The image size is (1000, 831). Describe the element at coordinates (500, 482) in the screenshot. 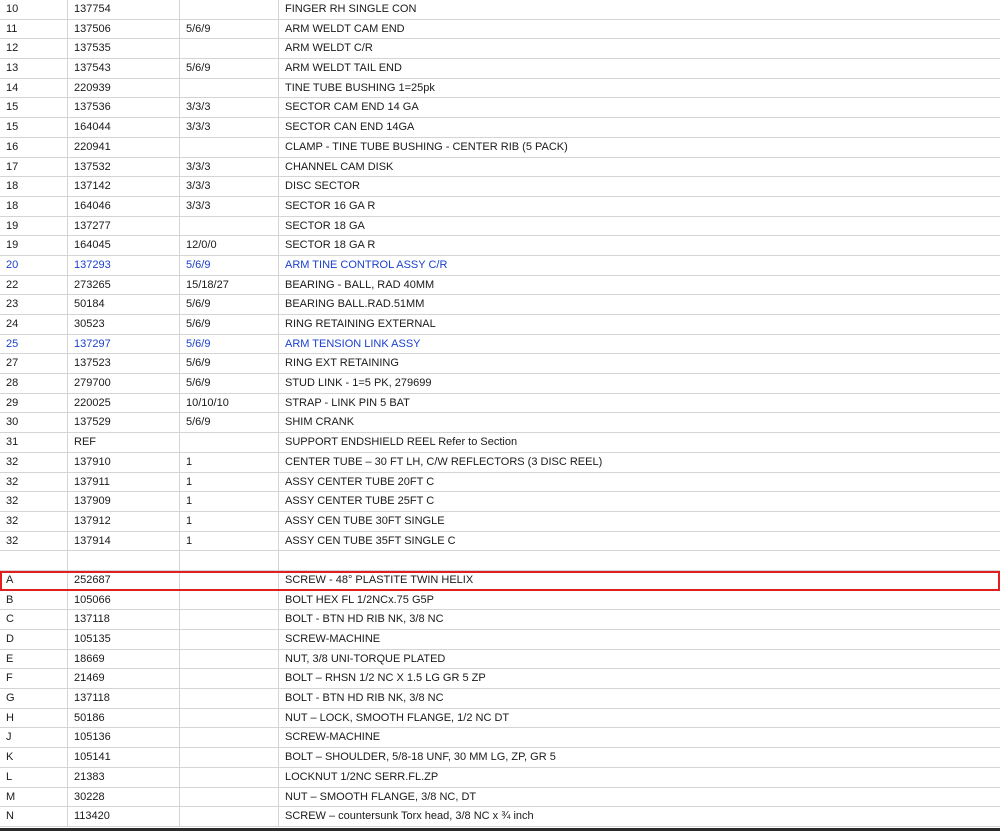

I see `table-row: 32 137911 1 ASSY CENTER TUBE 20FT C` at that location.